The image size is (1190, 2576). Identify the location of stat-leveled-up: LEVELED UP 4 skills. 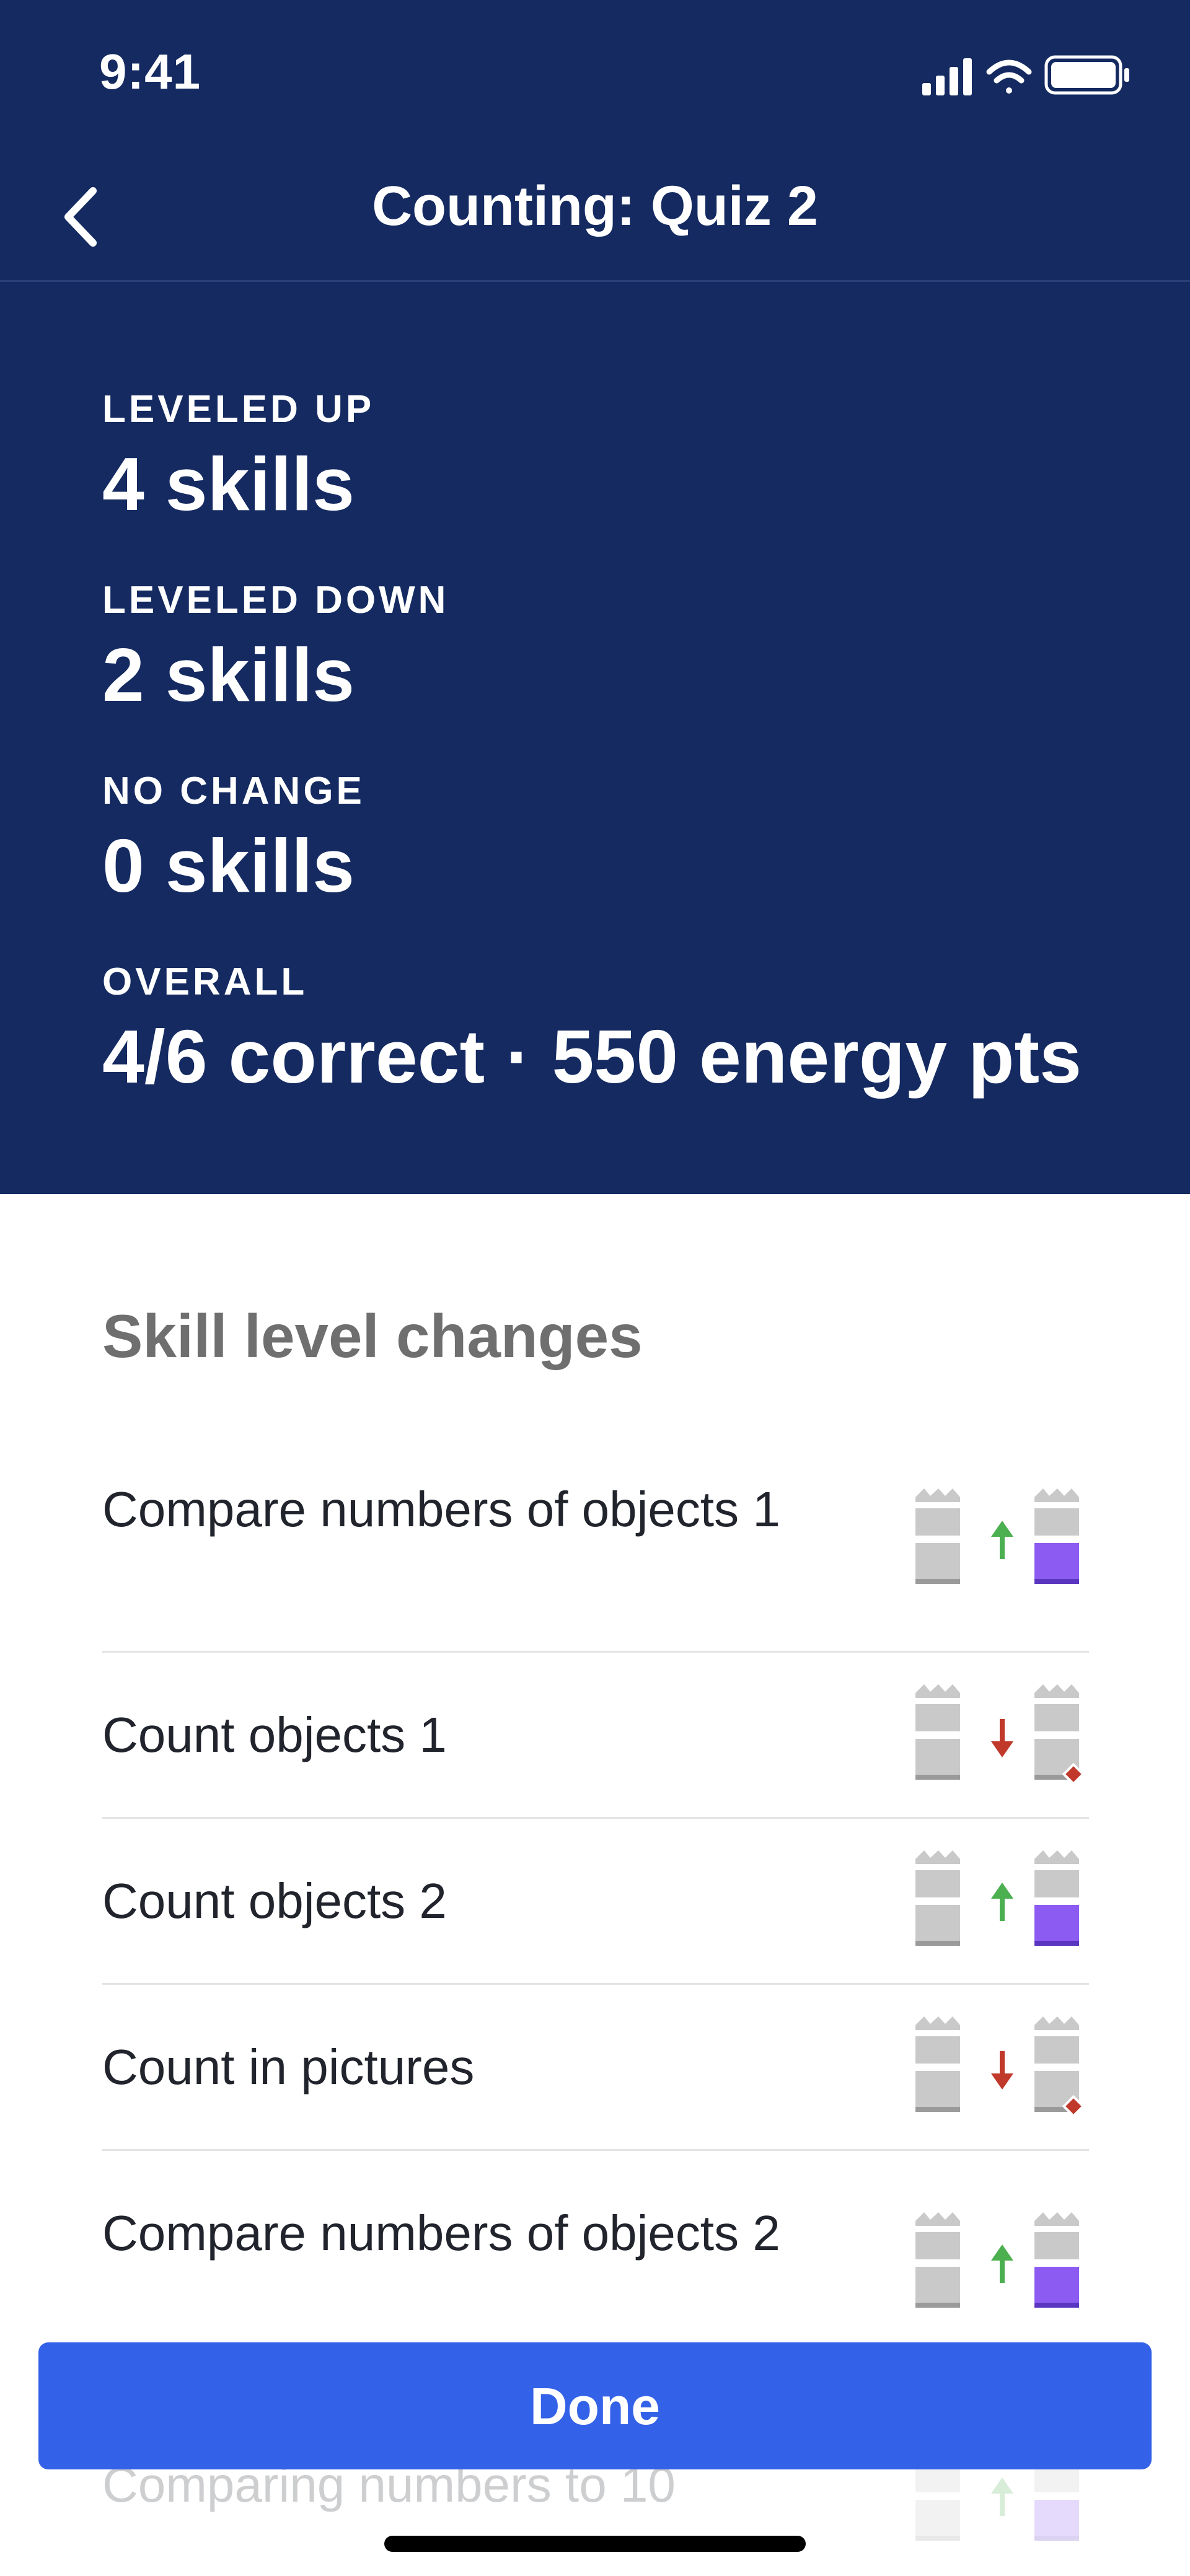
(238, 456).